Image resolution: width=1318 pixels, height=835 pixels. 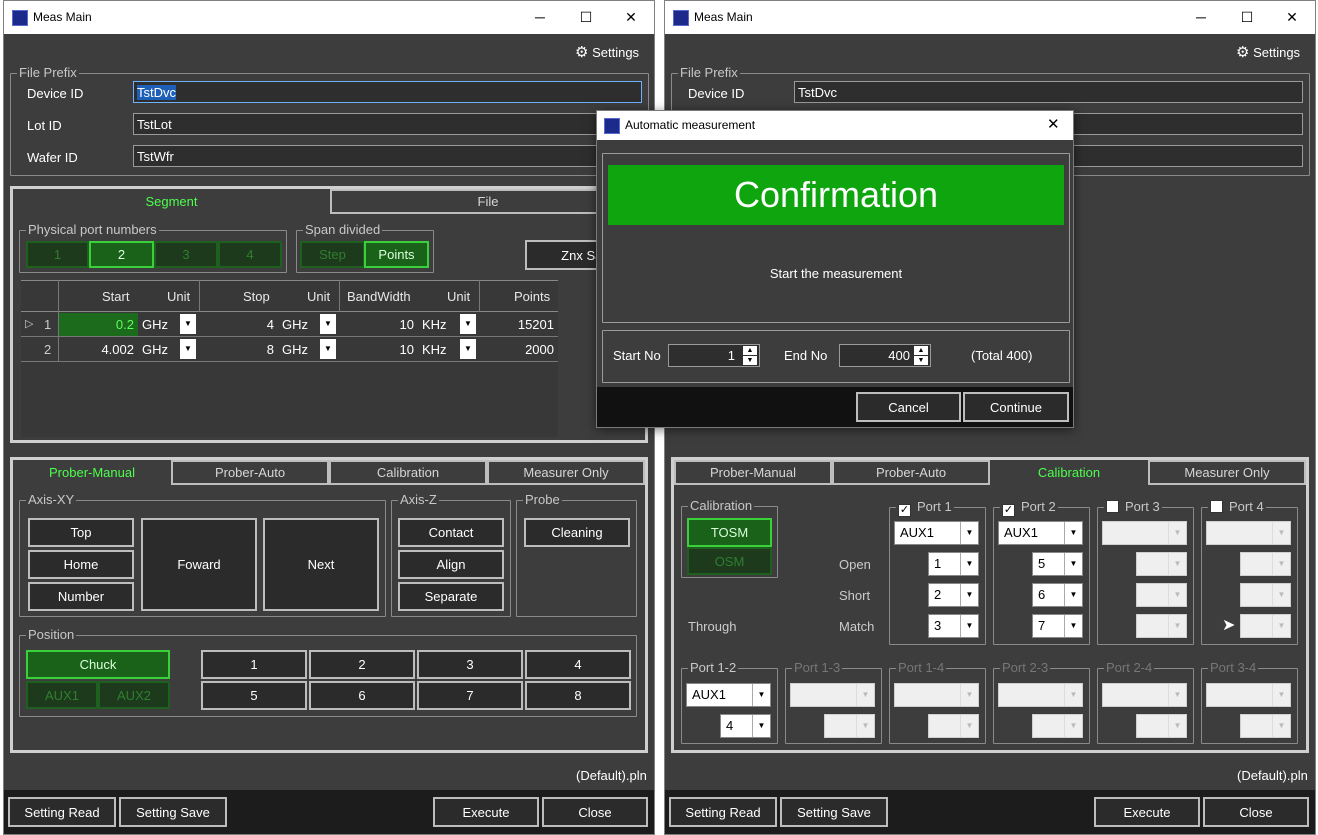 What do you see at coordinates (728, 695) in the screenshot?
I see `pair-1-2-aux-select: AUX1 ▼` at bounding box center [728, 695].